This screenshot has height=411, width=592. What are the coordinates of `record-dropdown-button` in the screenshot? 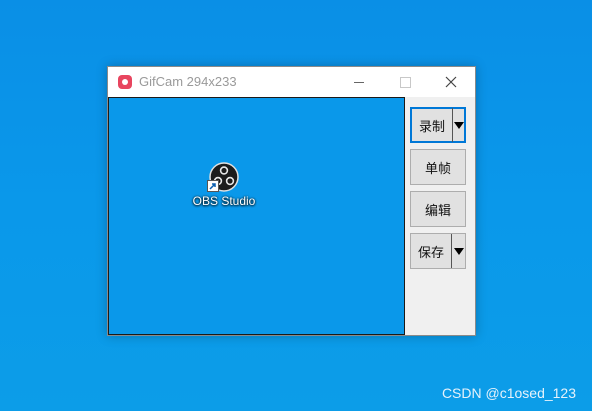 It's located at (458, 125).